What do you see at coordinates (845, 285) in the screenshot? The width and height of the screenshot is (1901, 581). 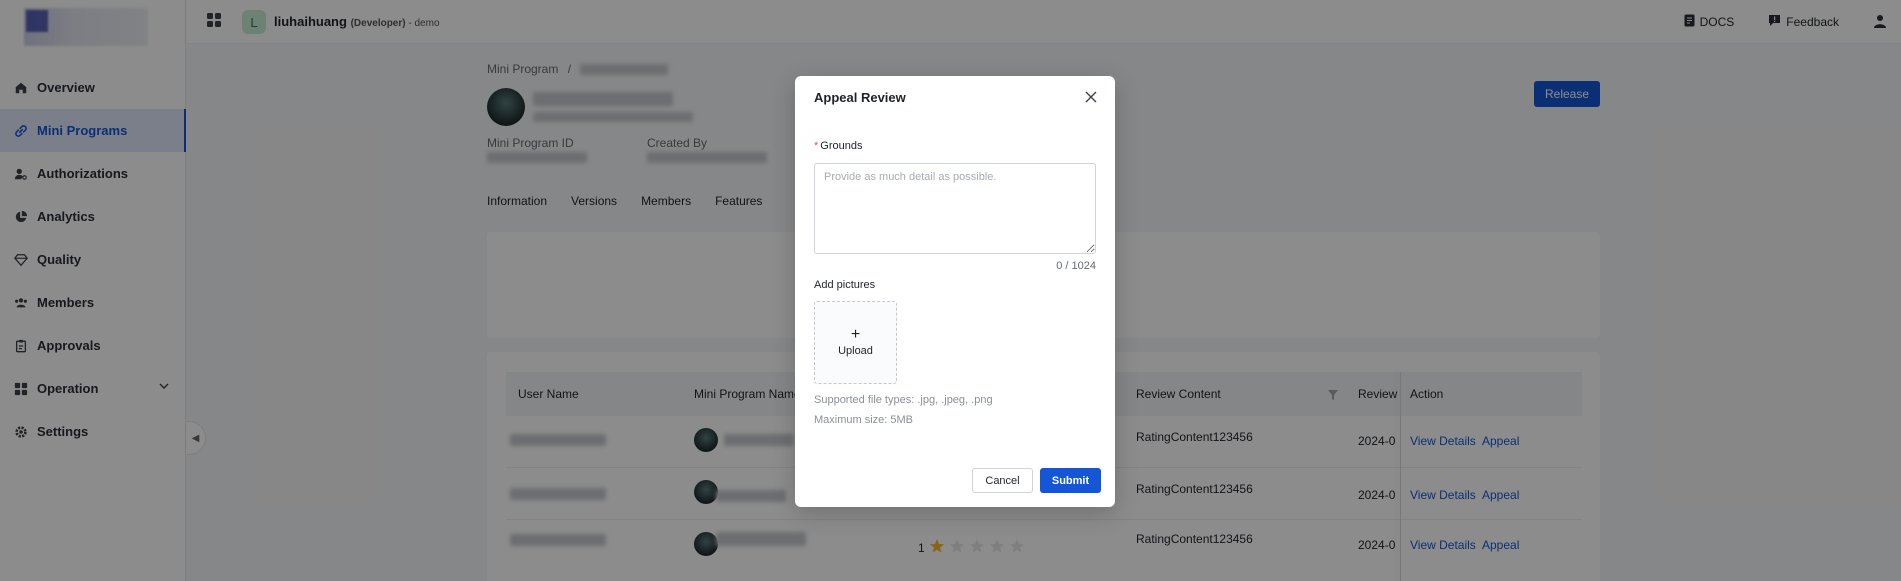 I see `add-pictures-label: Add pictures` at bounding box center [845, 285].